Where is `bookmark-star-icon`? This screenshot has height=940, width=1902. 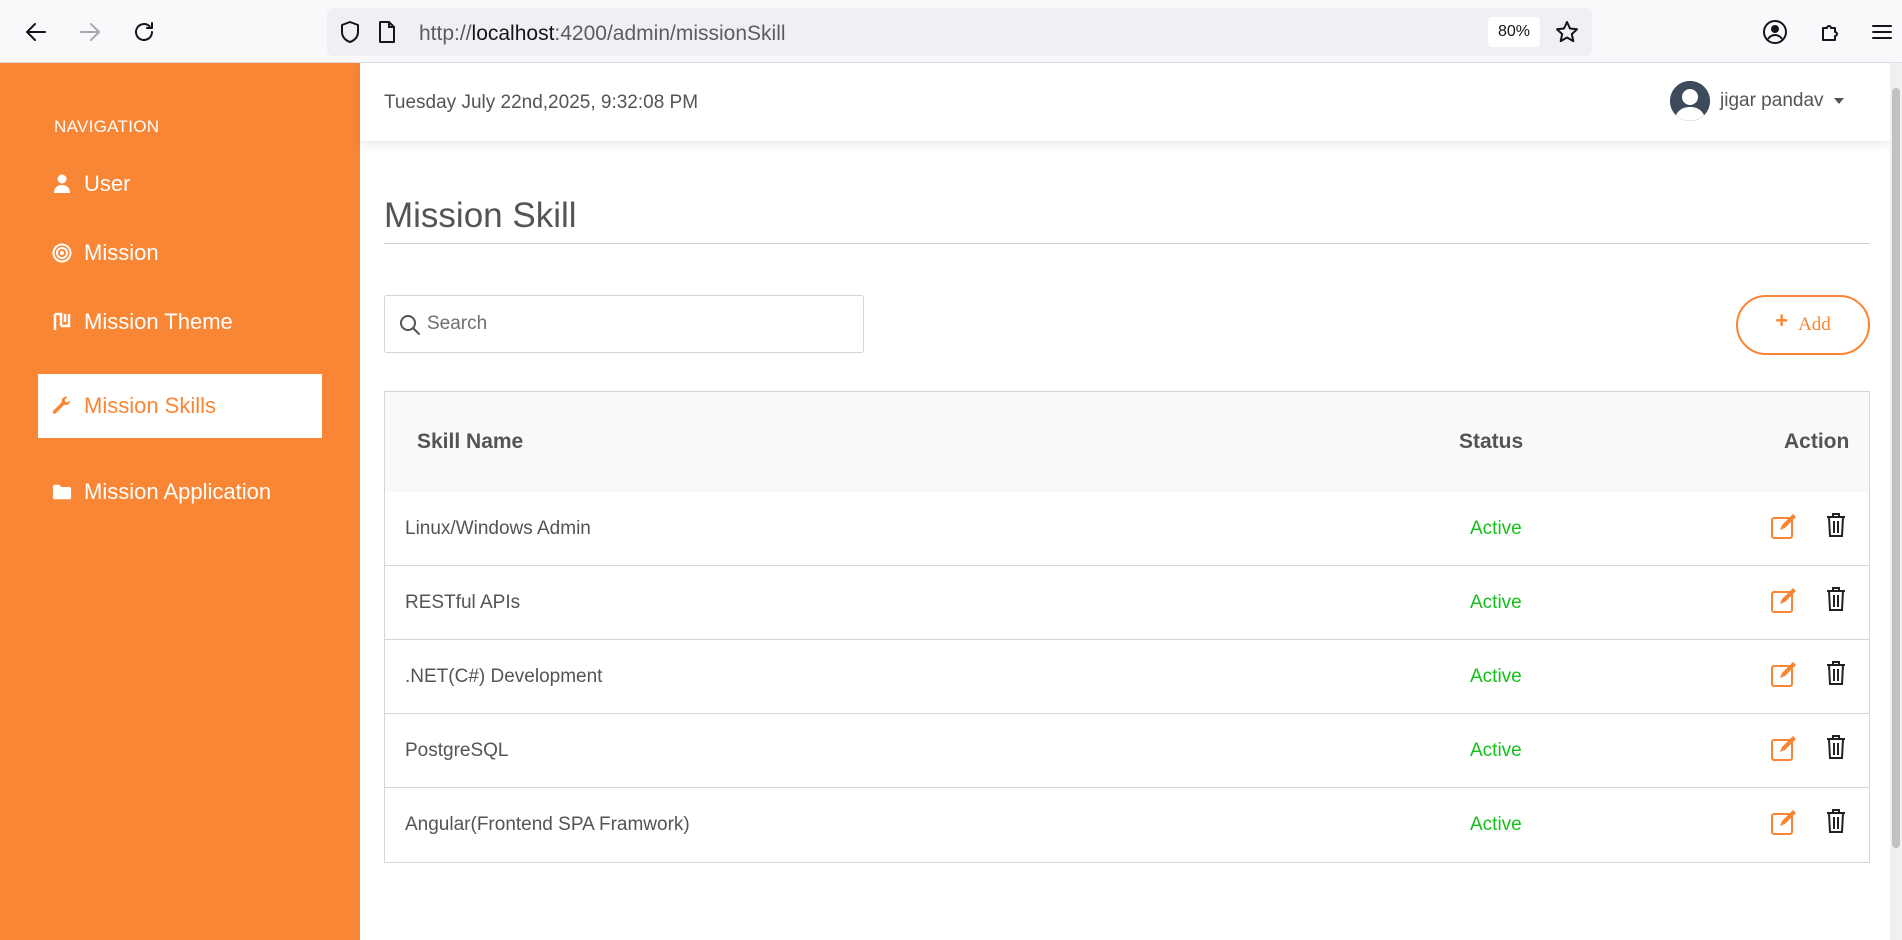
bookmark-star-icon is located at coordinates (1567, 34).